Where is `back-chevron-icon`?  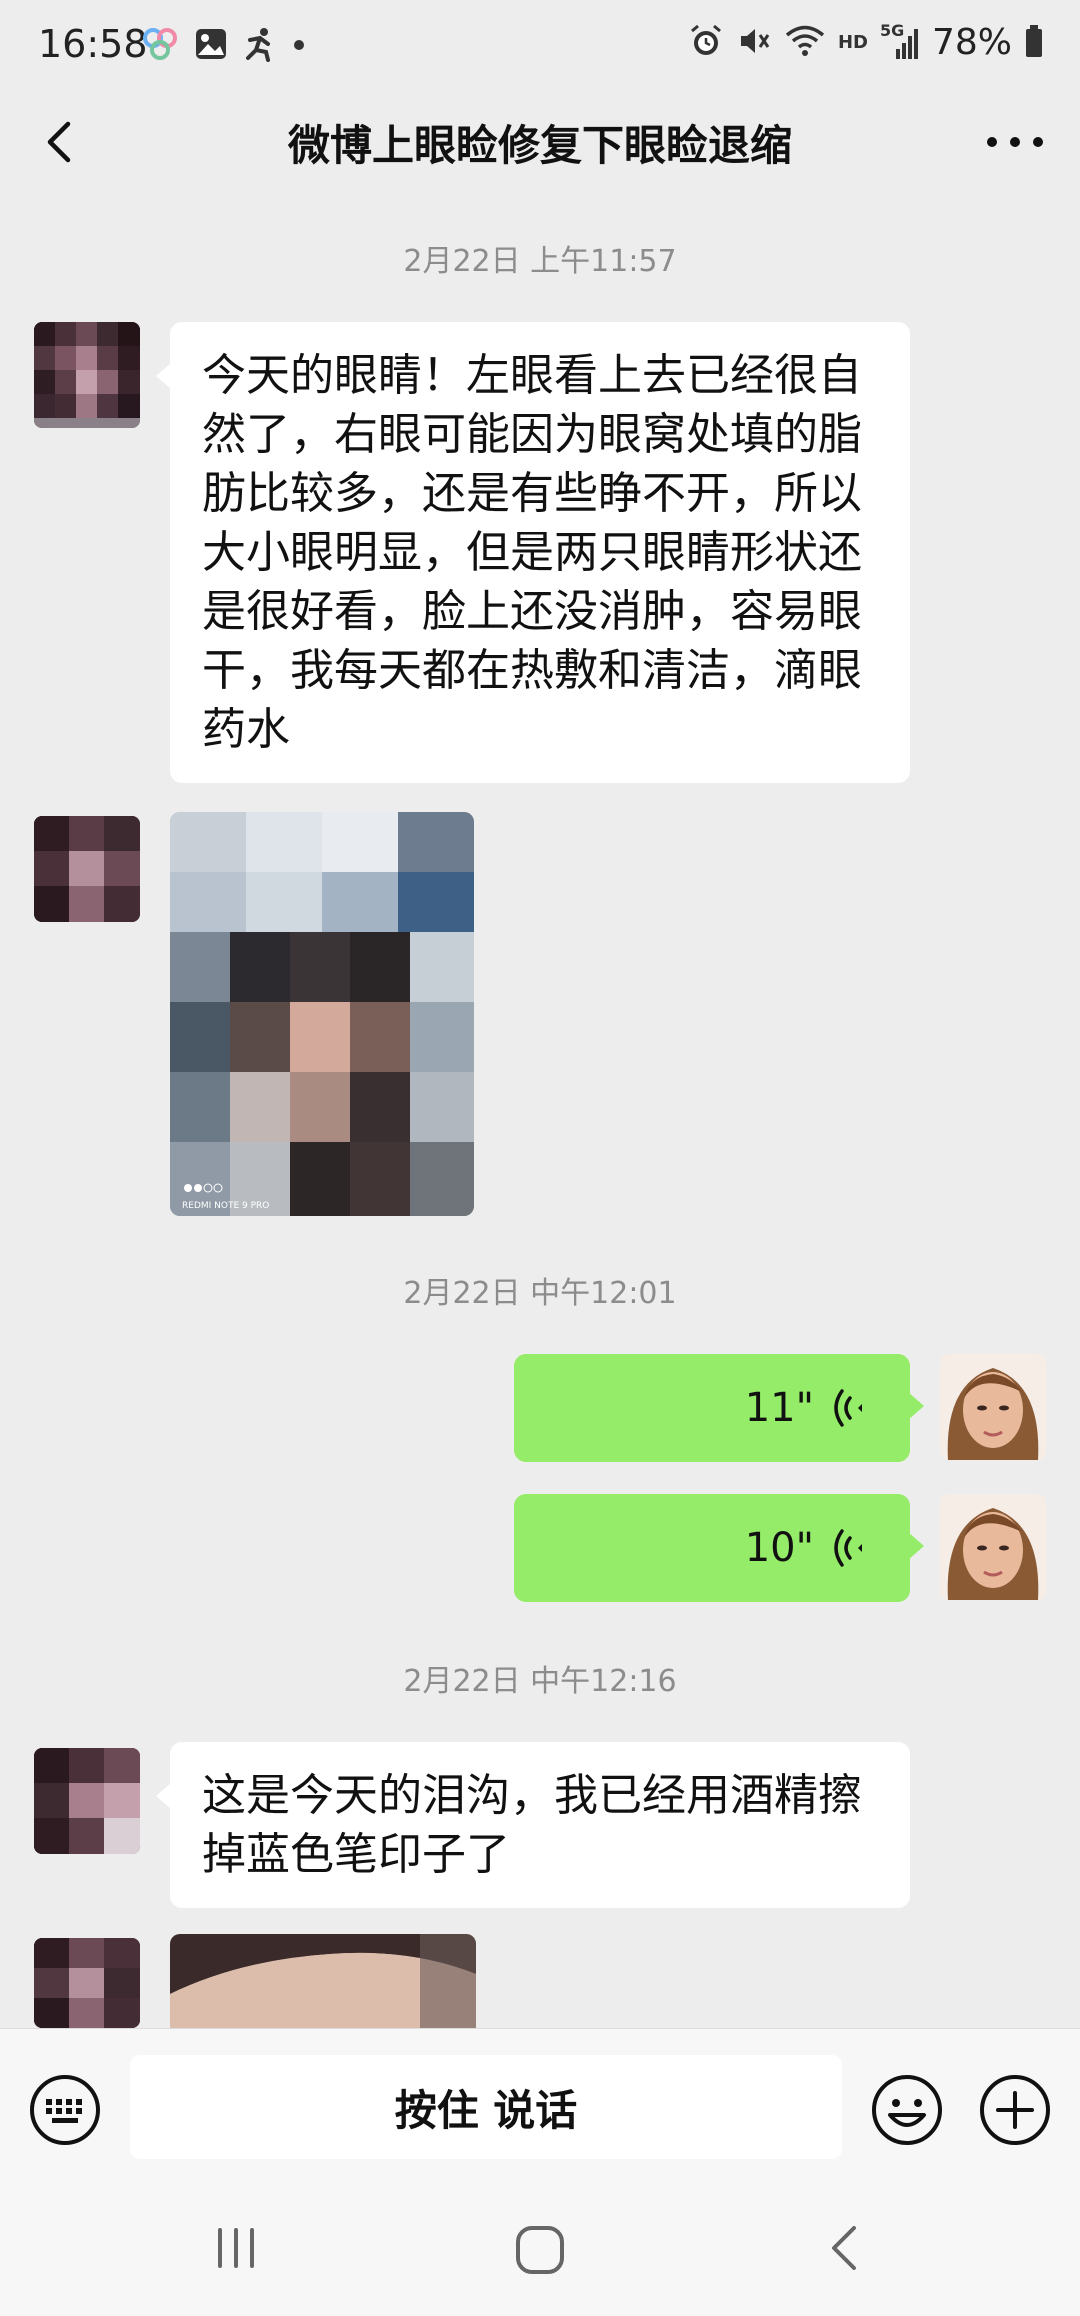
back-chevron-icon is located at coordinates (59, 142).